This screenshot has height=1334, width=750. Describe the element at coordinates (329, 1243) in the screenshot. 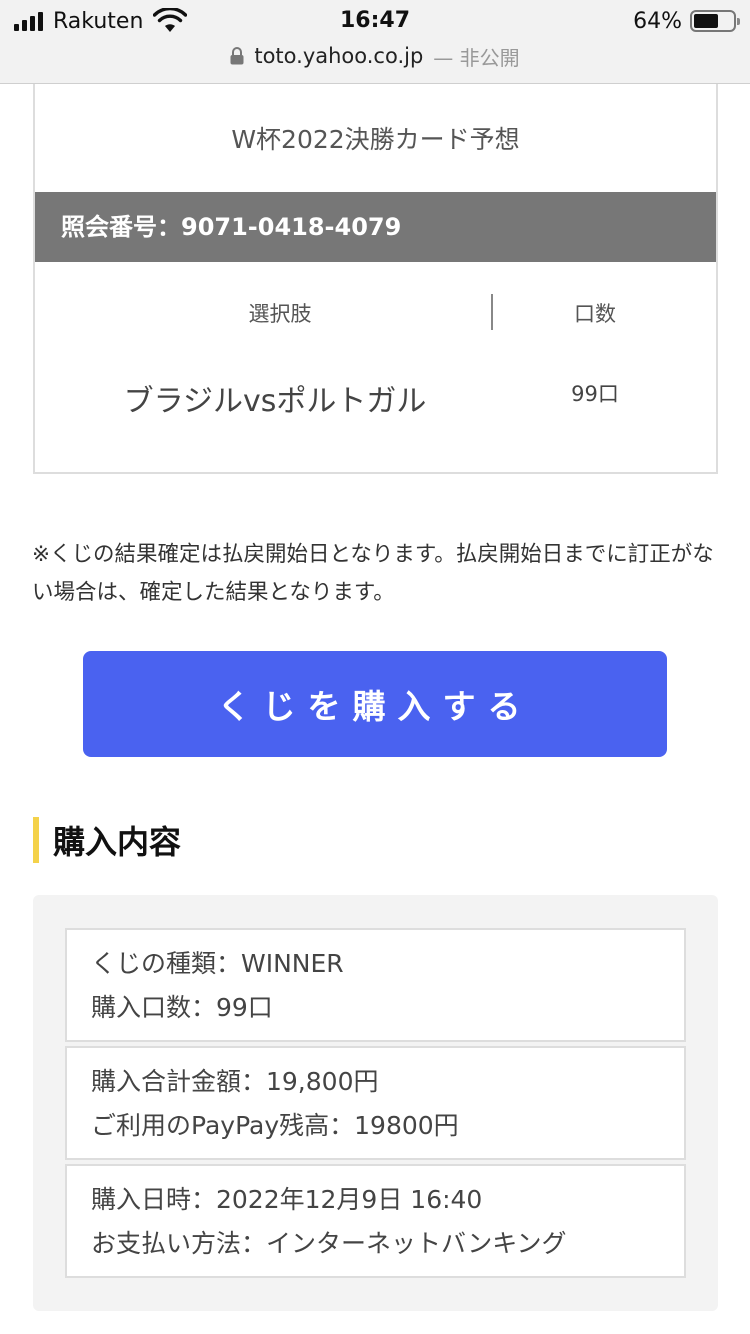

I see `payment-method: お支払い方法：インターネットバンキング` at that location.